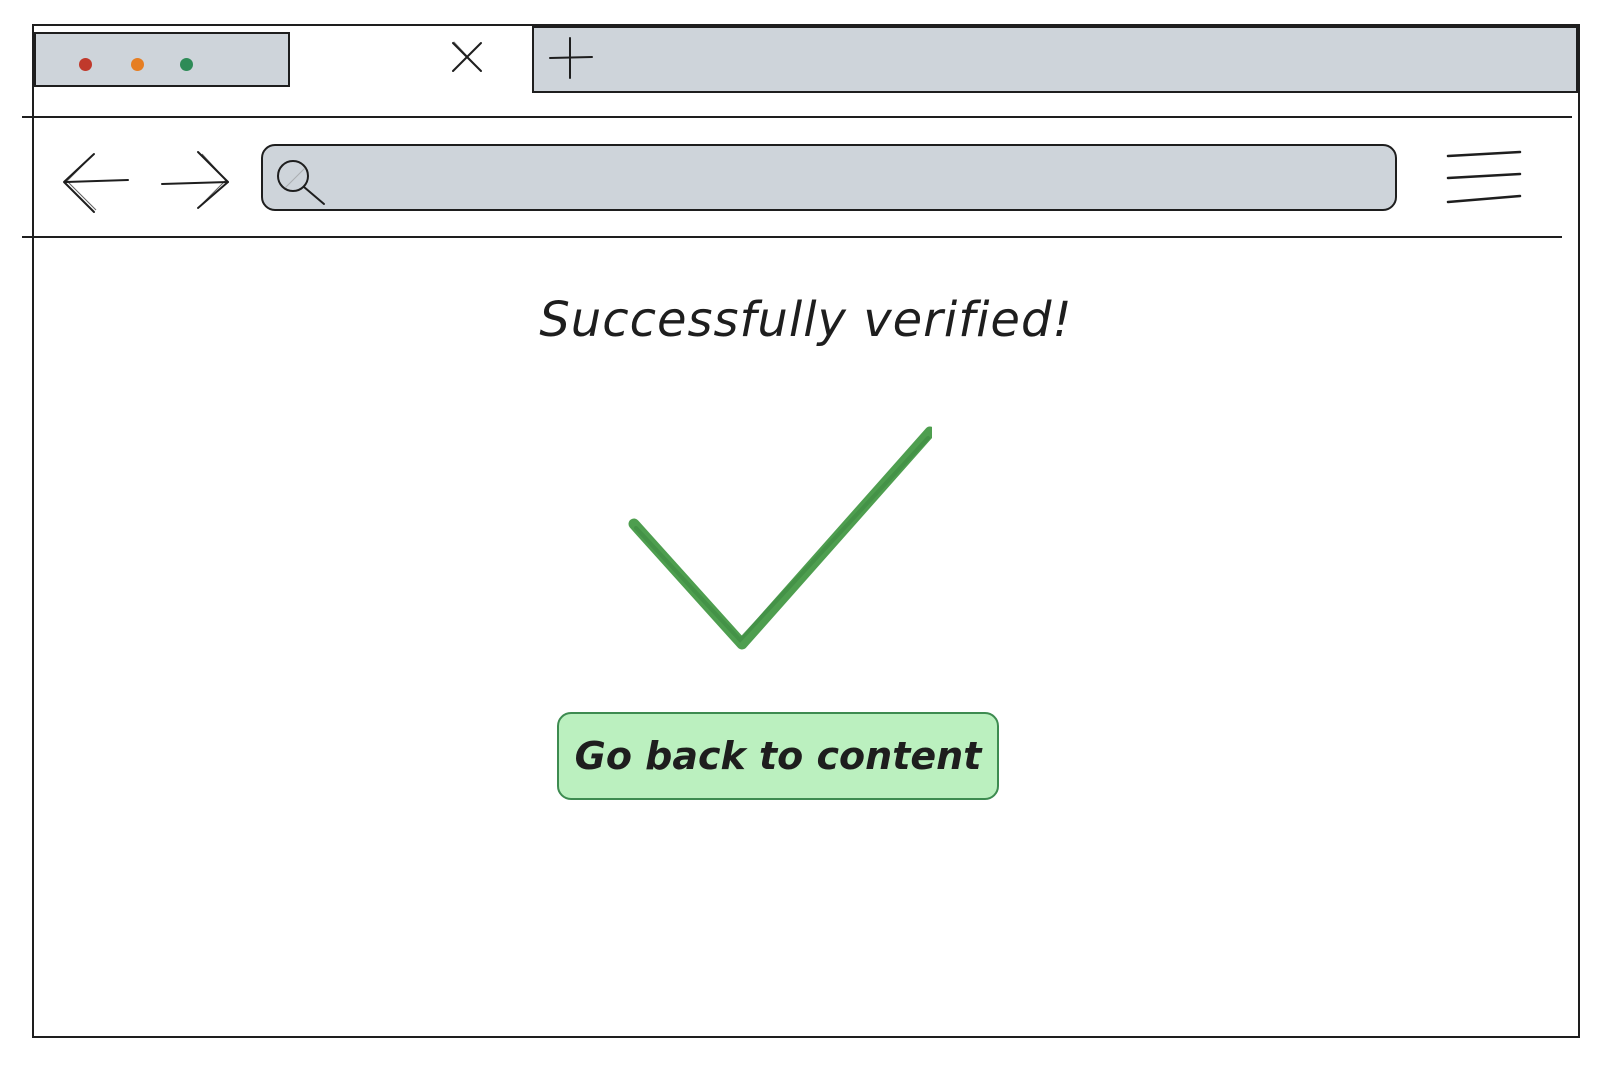  I want to click on address-input, so click(858, 179).